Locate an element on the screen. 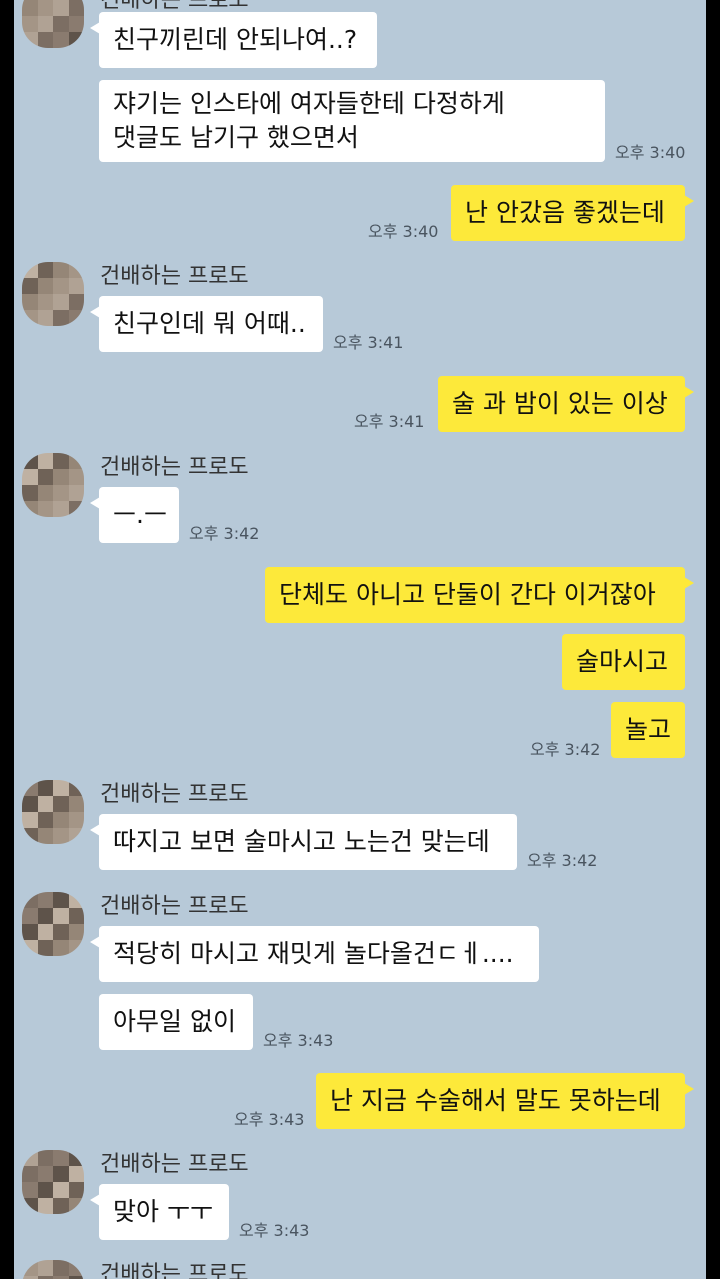 The height and width of the screenshot is (1279, 720). message-bubble-incoming: 쟈기는 인스타에 여자들한테 다정하게 댓글도 남기구 했으면서 is located at coordinates (352, 121).